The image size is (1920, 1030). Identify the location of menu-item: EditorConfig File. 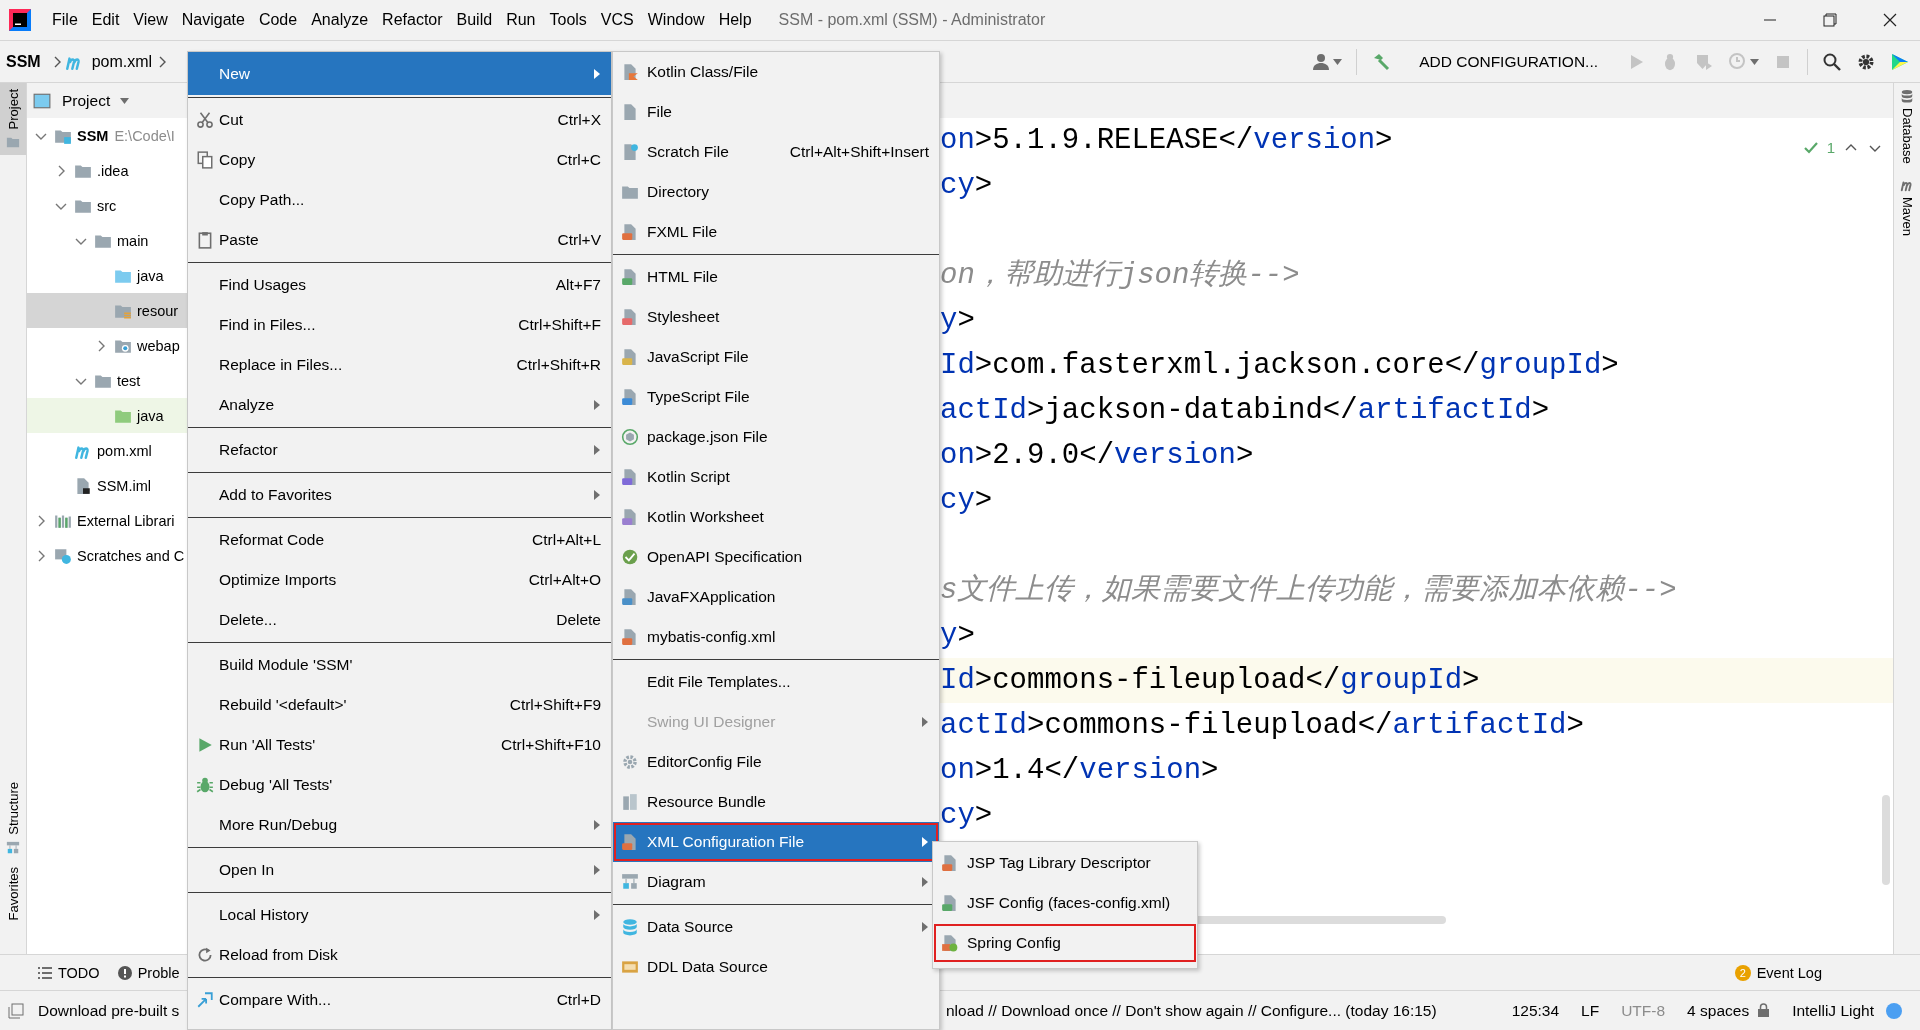
(776, 762).